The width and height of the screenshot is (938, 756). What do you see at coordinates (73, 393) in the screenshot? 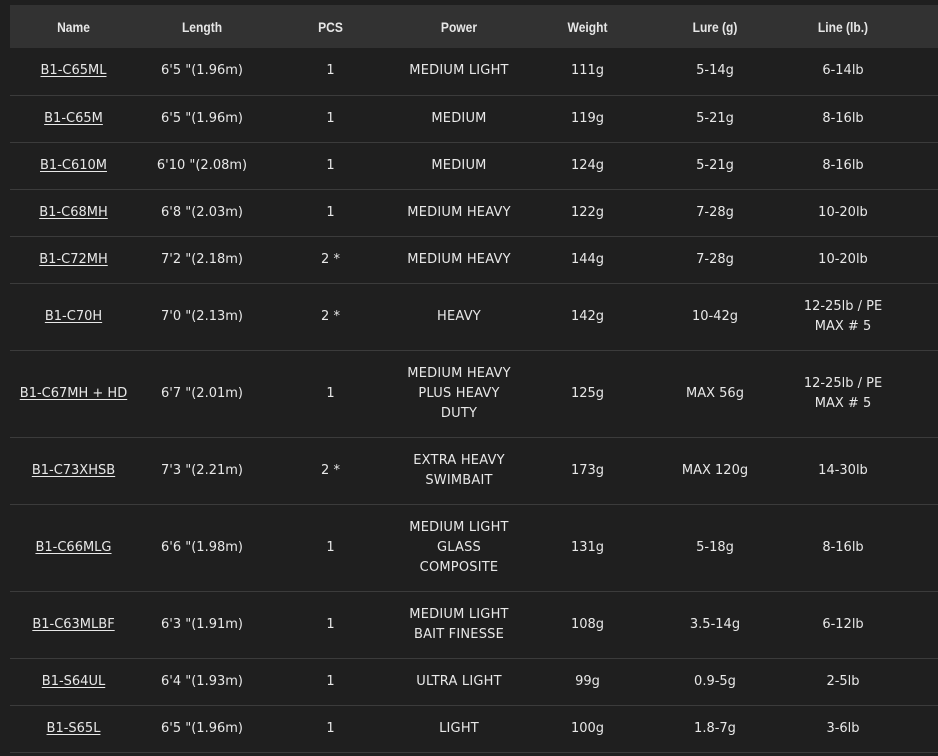
I see `model-link: B1-C67MH + HD` at bounding box center [73, 393].